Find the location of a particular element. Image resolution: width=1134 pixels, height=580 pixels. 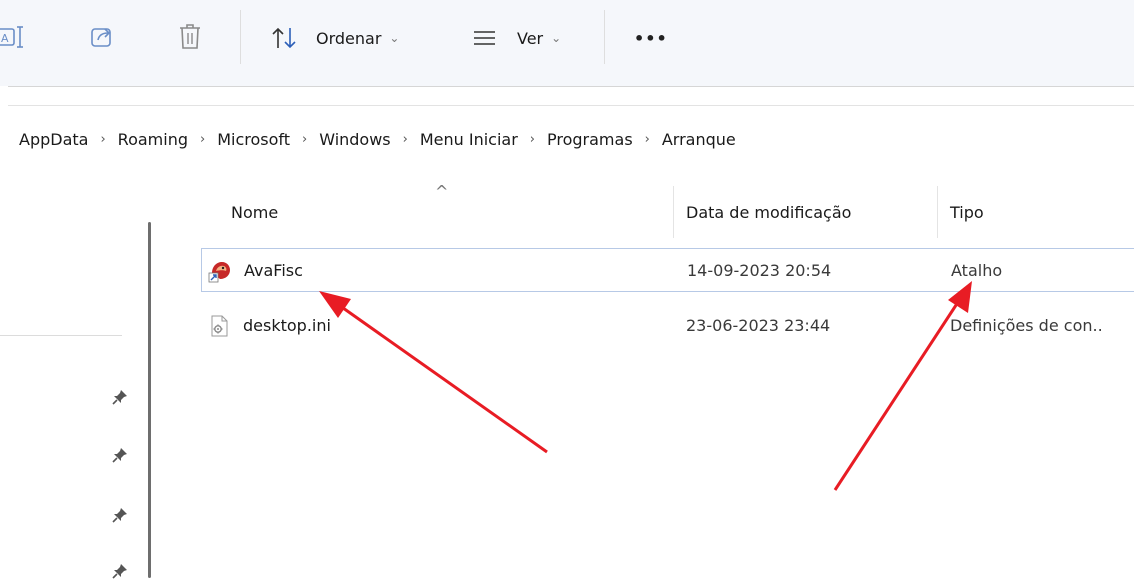

file-date: 23-06-2023 23:44 is located at coordinates (758, 325).